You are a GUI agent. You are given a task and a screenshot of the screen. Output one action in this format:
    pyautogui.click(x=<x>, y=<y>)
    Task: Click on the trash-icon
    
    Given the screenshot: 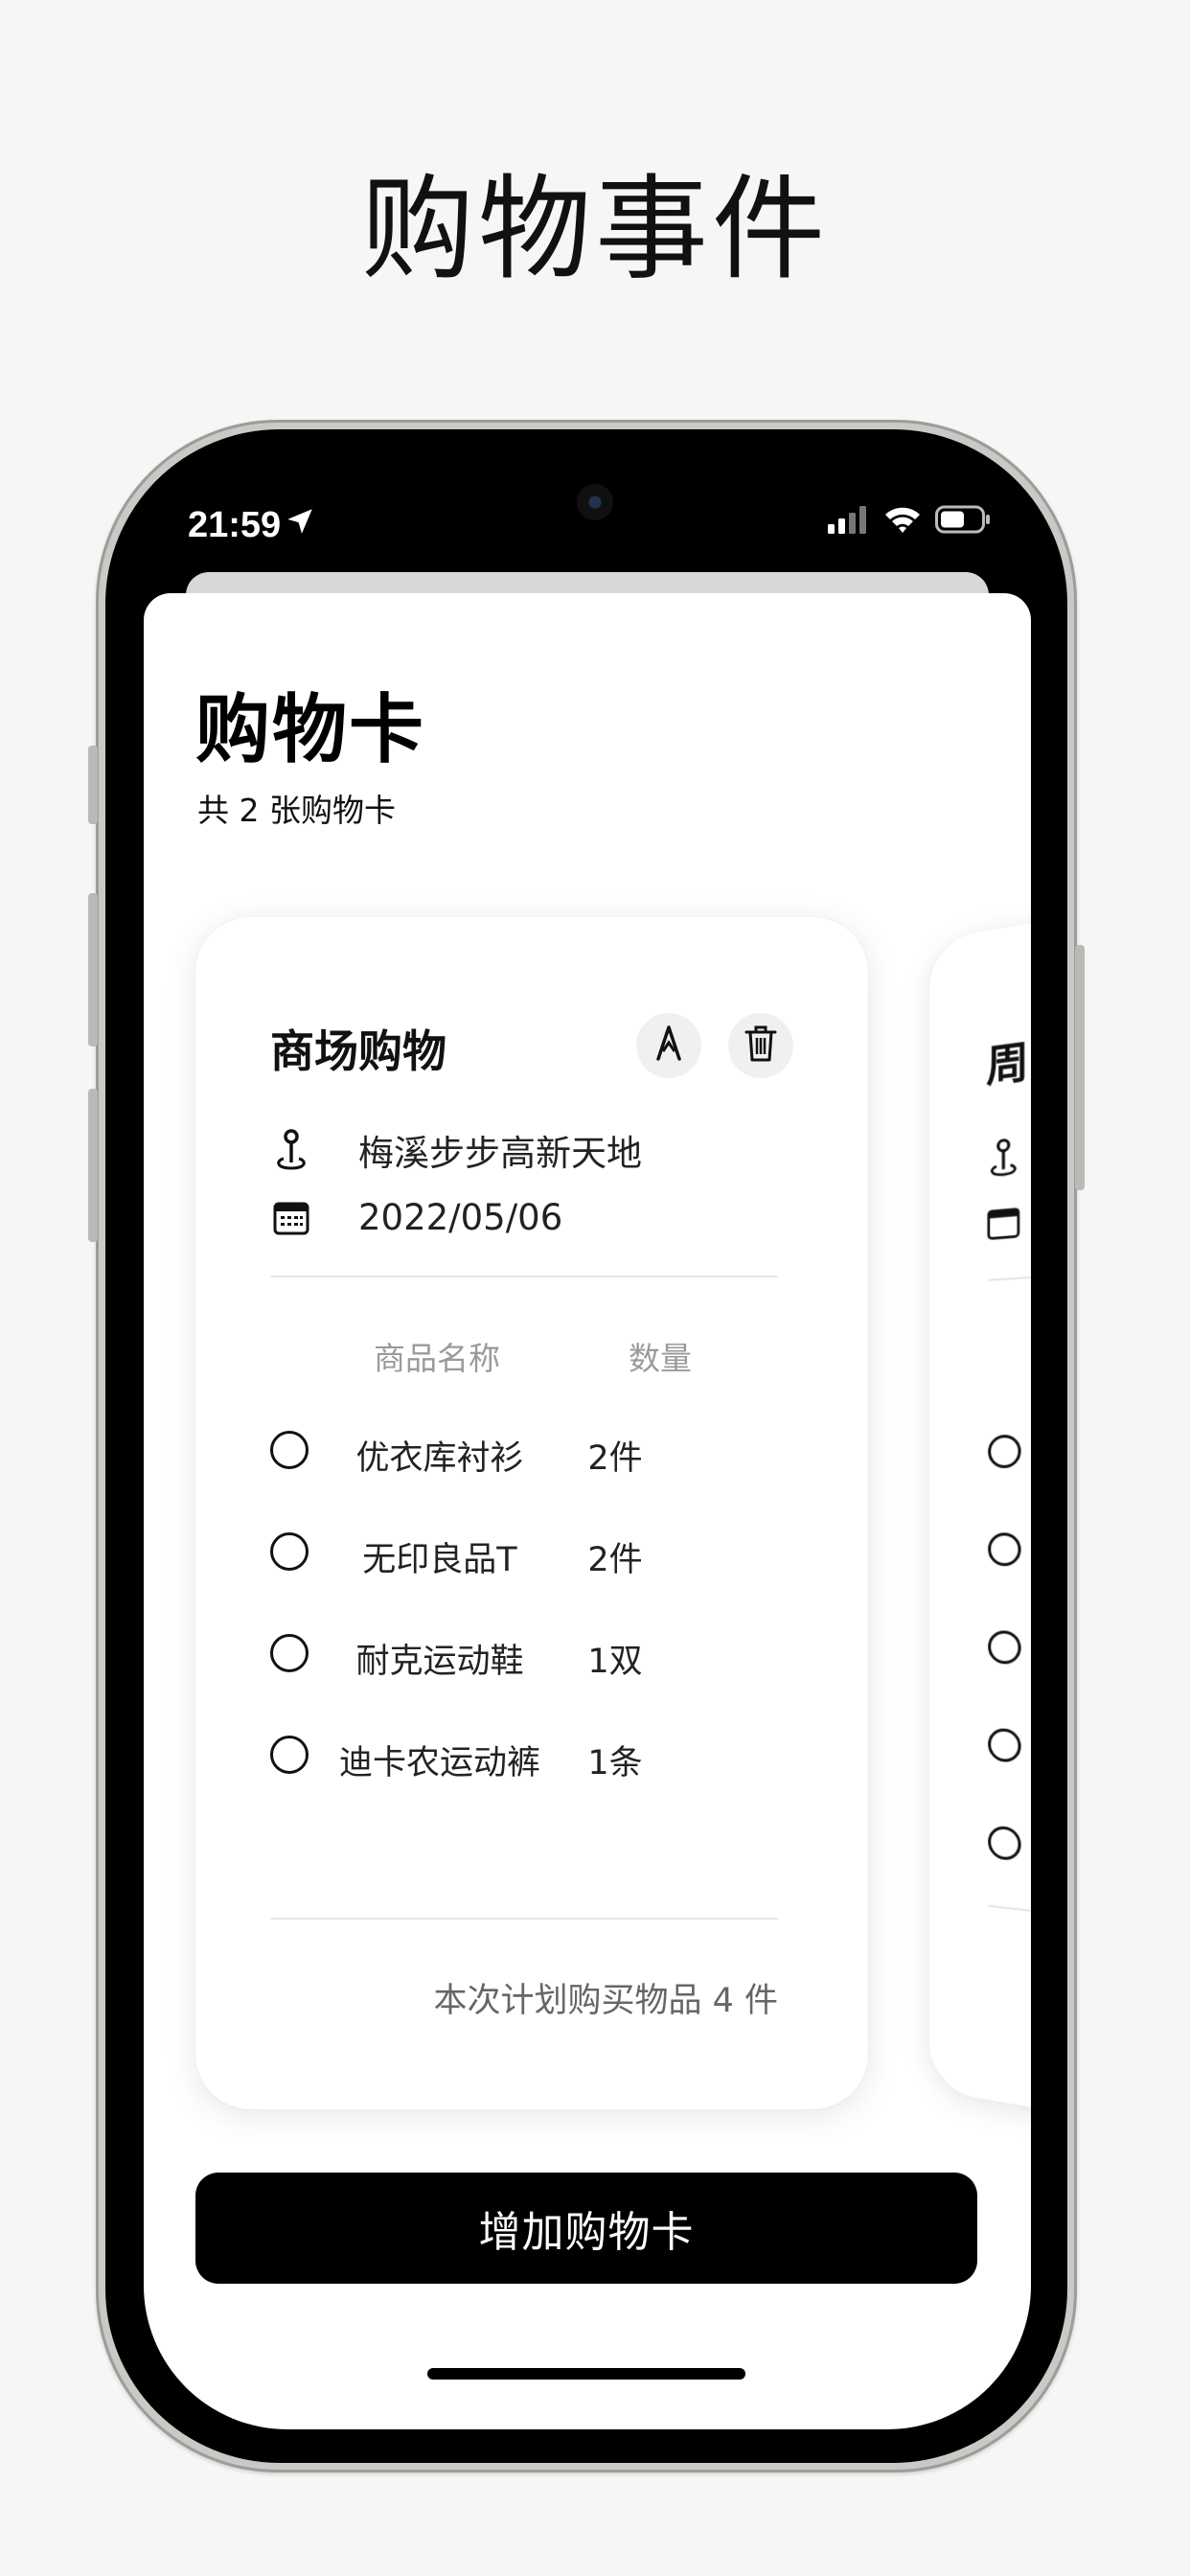 What is the action you would take?
    pyautogui.click(x=761, y=1046)
    